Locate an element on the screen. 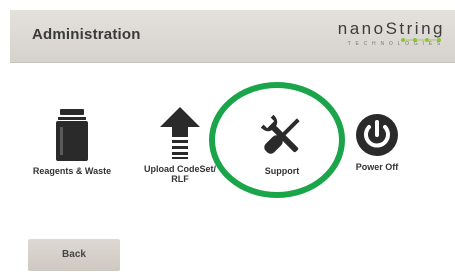 The image size is (455, 272). reagent-bottle-icon is located at coordinates (72, 135).